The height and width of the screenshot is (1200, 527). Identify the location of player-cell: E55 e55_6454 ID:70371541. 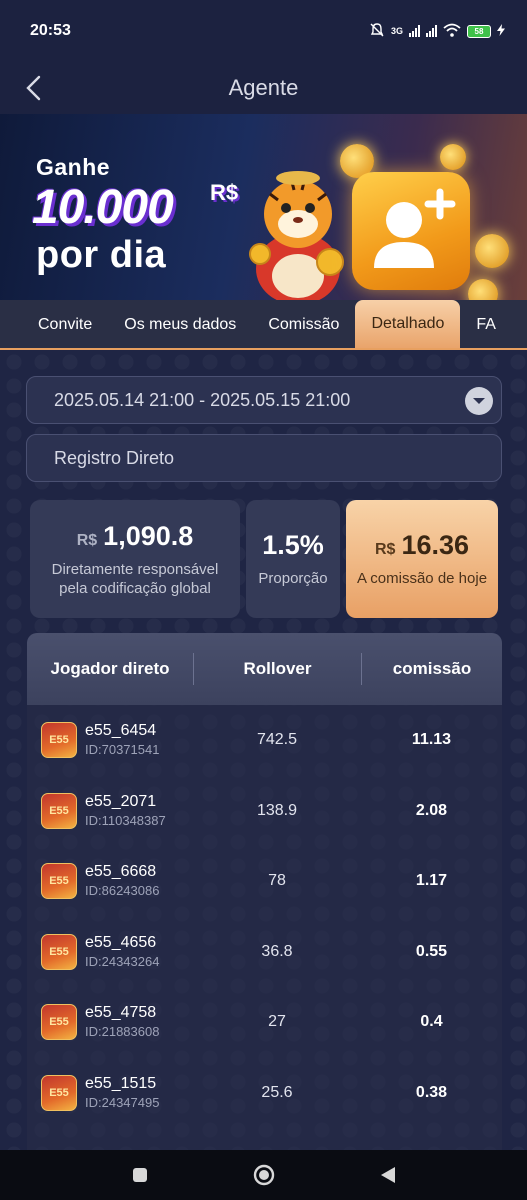
(110, 740).